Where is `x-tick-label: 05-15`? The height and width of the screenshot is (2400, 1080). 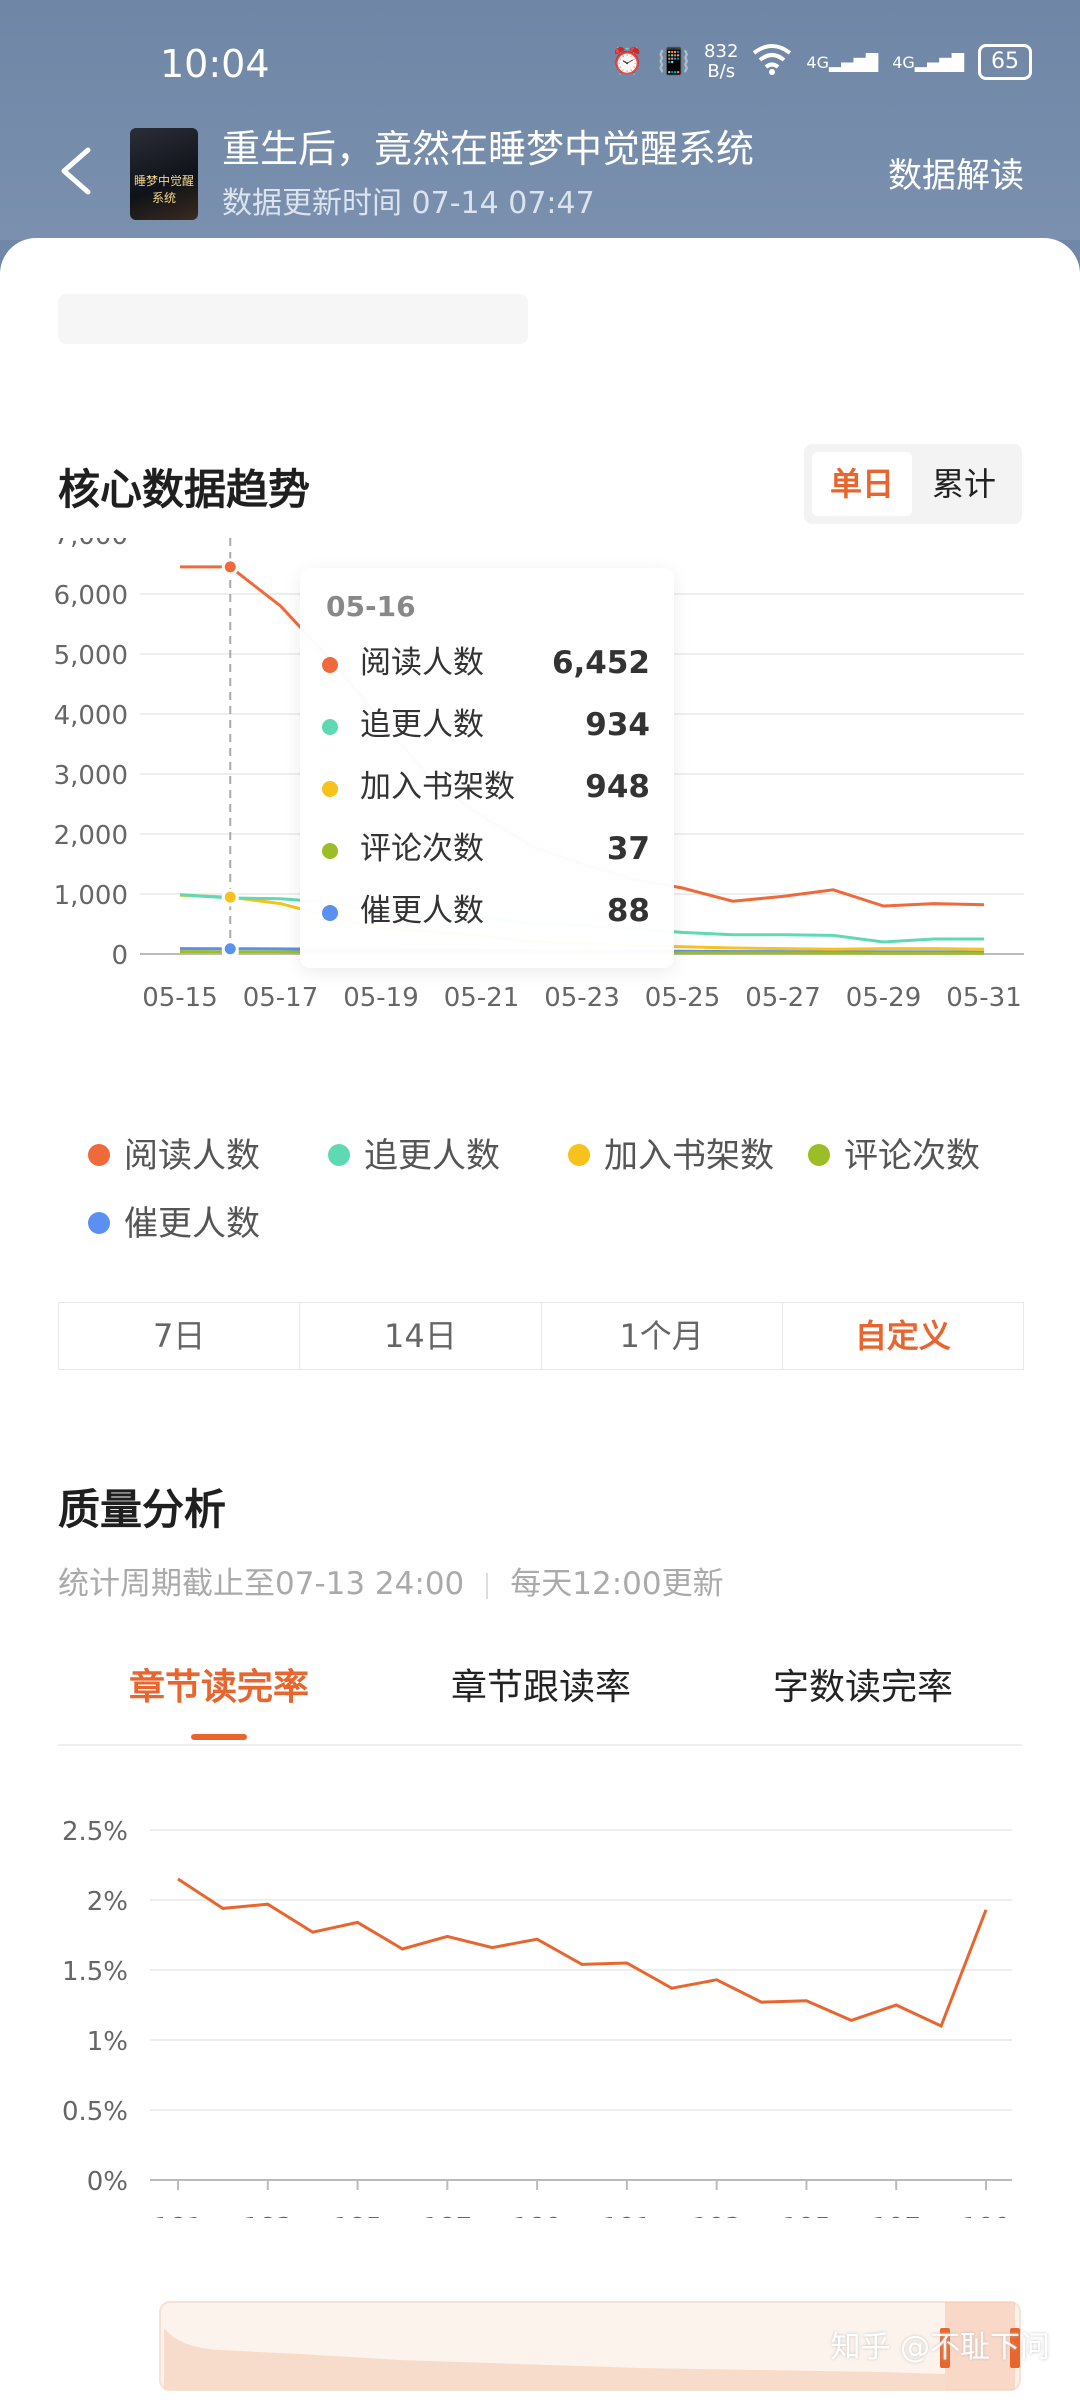 x-tick-label: 05-15 is located at coordinates (180, 998).